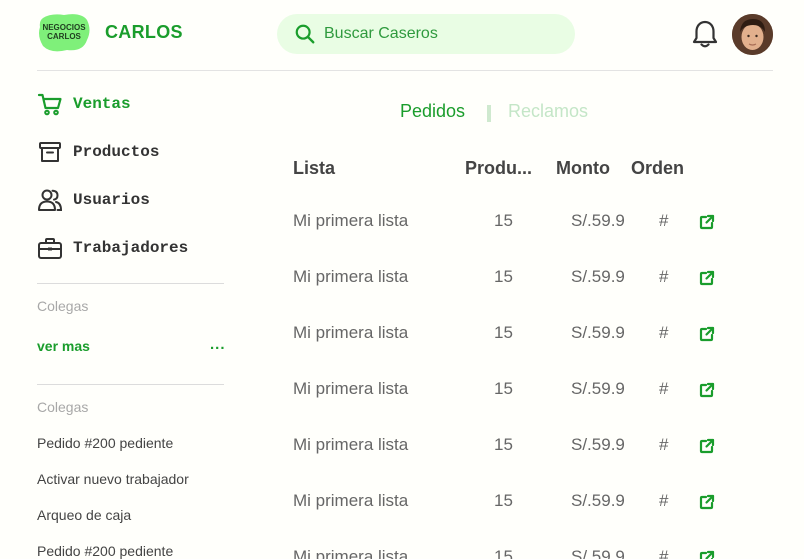  I want to click on column-header-monto: Monto, so click(583, 168).